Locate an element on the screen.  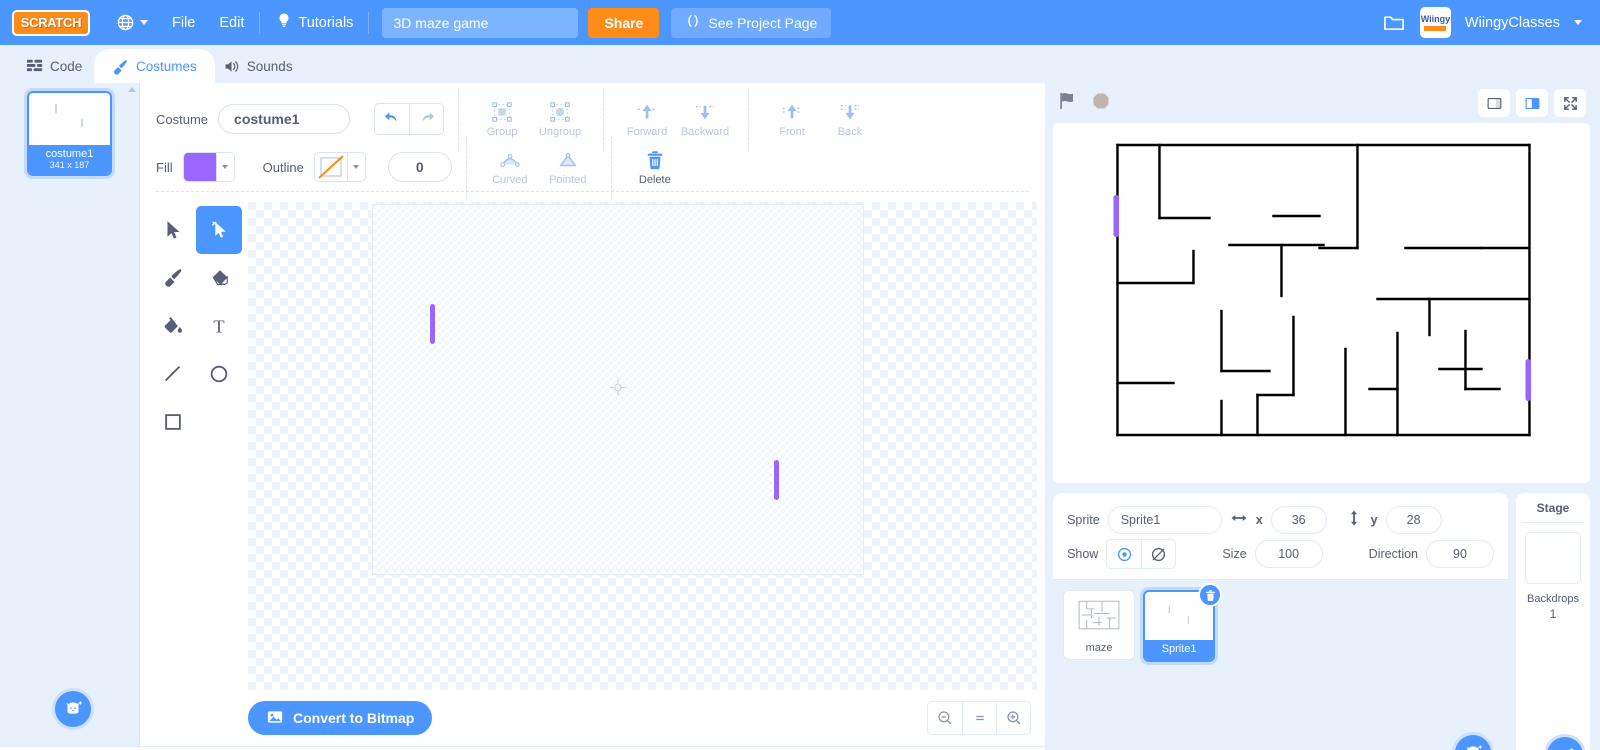
share-button: Share is located at coordinates (624, 22).